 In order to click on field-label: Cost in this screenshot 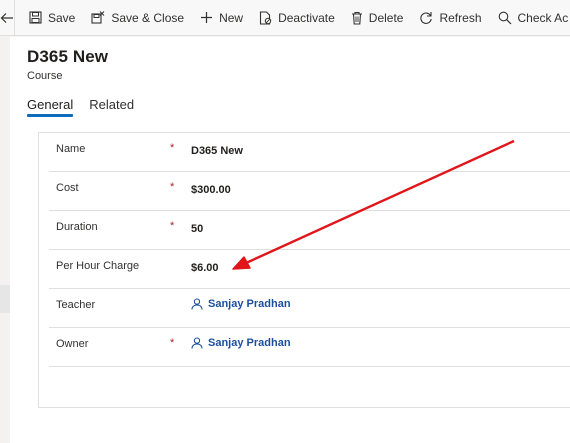, I will do `click(67, 188)`.